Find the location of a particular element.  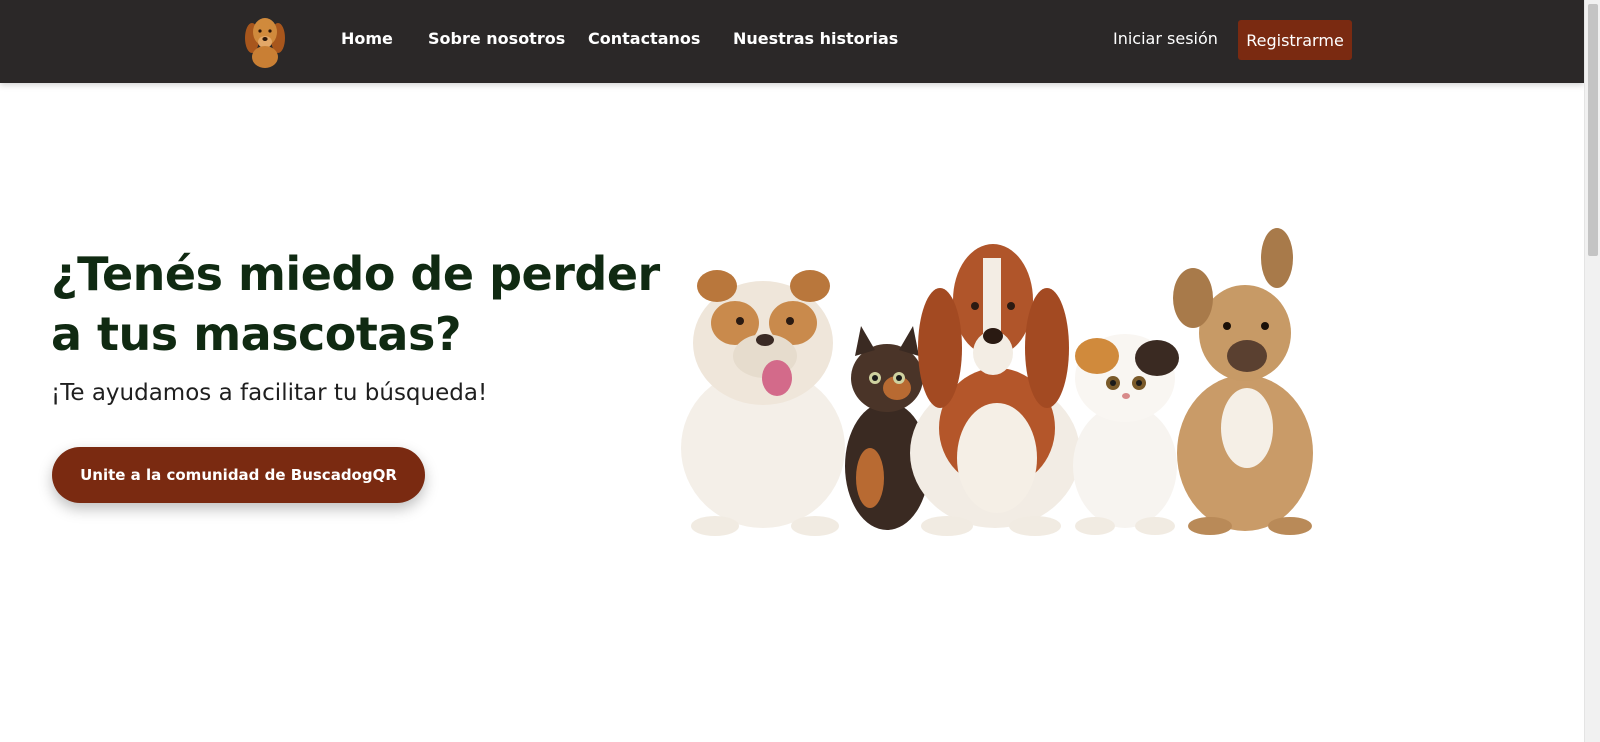

golden-retriever-logo-icon is located at coordinates (265, 40).